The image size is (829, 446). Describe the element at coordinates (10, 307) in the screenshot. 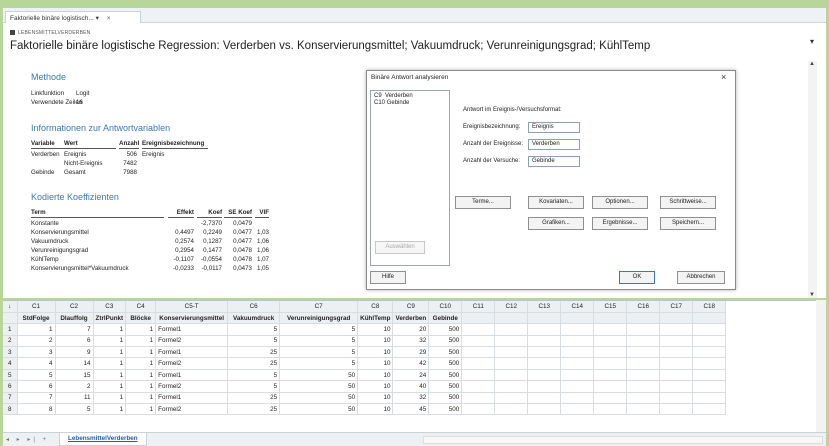

I see `corner-cell: ↓` at that location.